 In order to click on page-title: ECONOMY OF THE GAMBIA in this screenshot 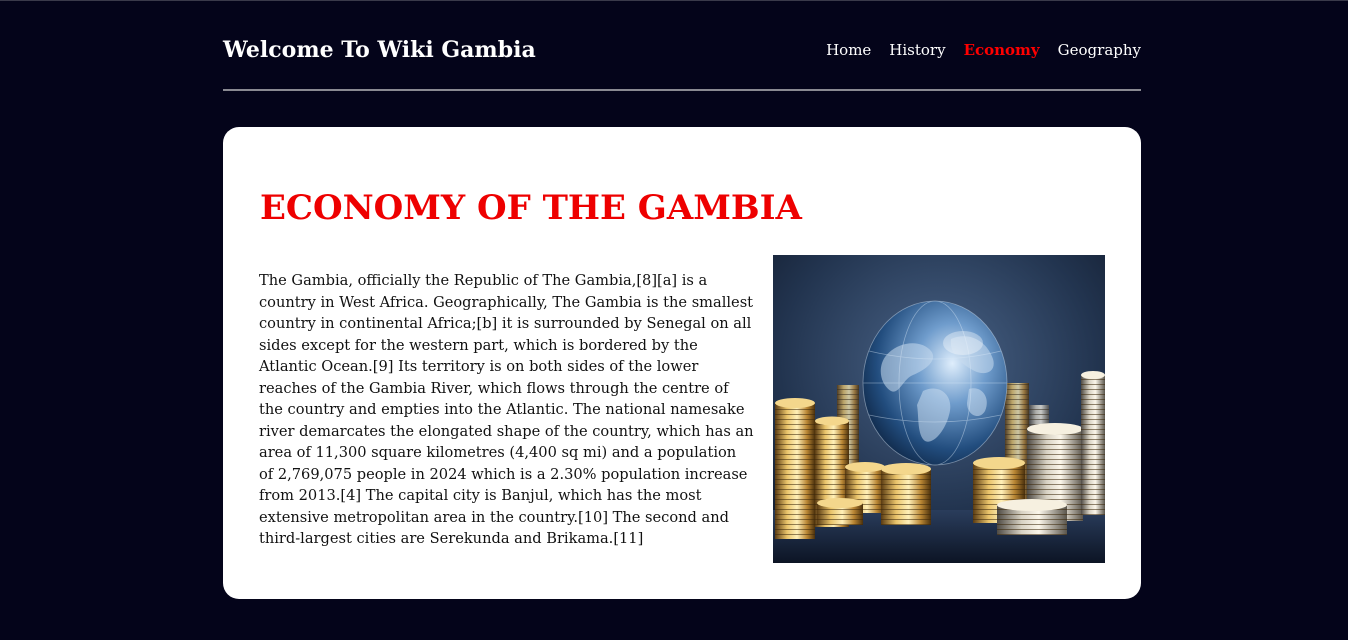, I will do `click(531, 208)`.